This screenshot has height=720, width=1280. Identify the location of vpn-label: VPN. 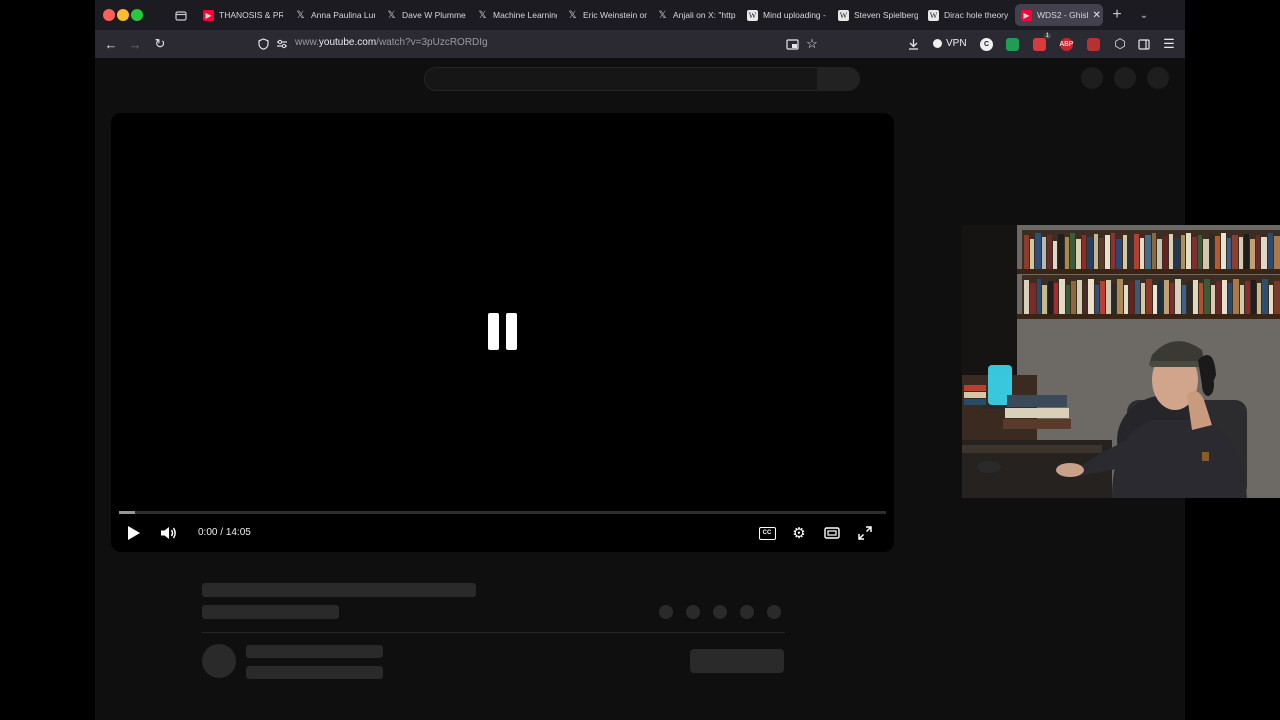
(956, 43).